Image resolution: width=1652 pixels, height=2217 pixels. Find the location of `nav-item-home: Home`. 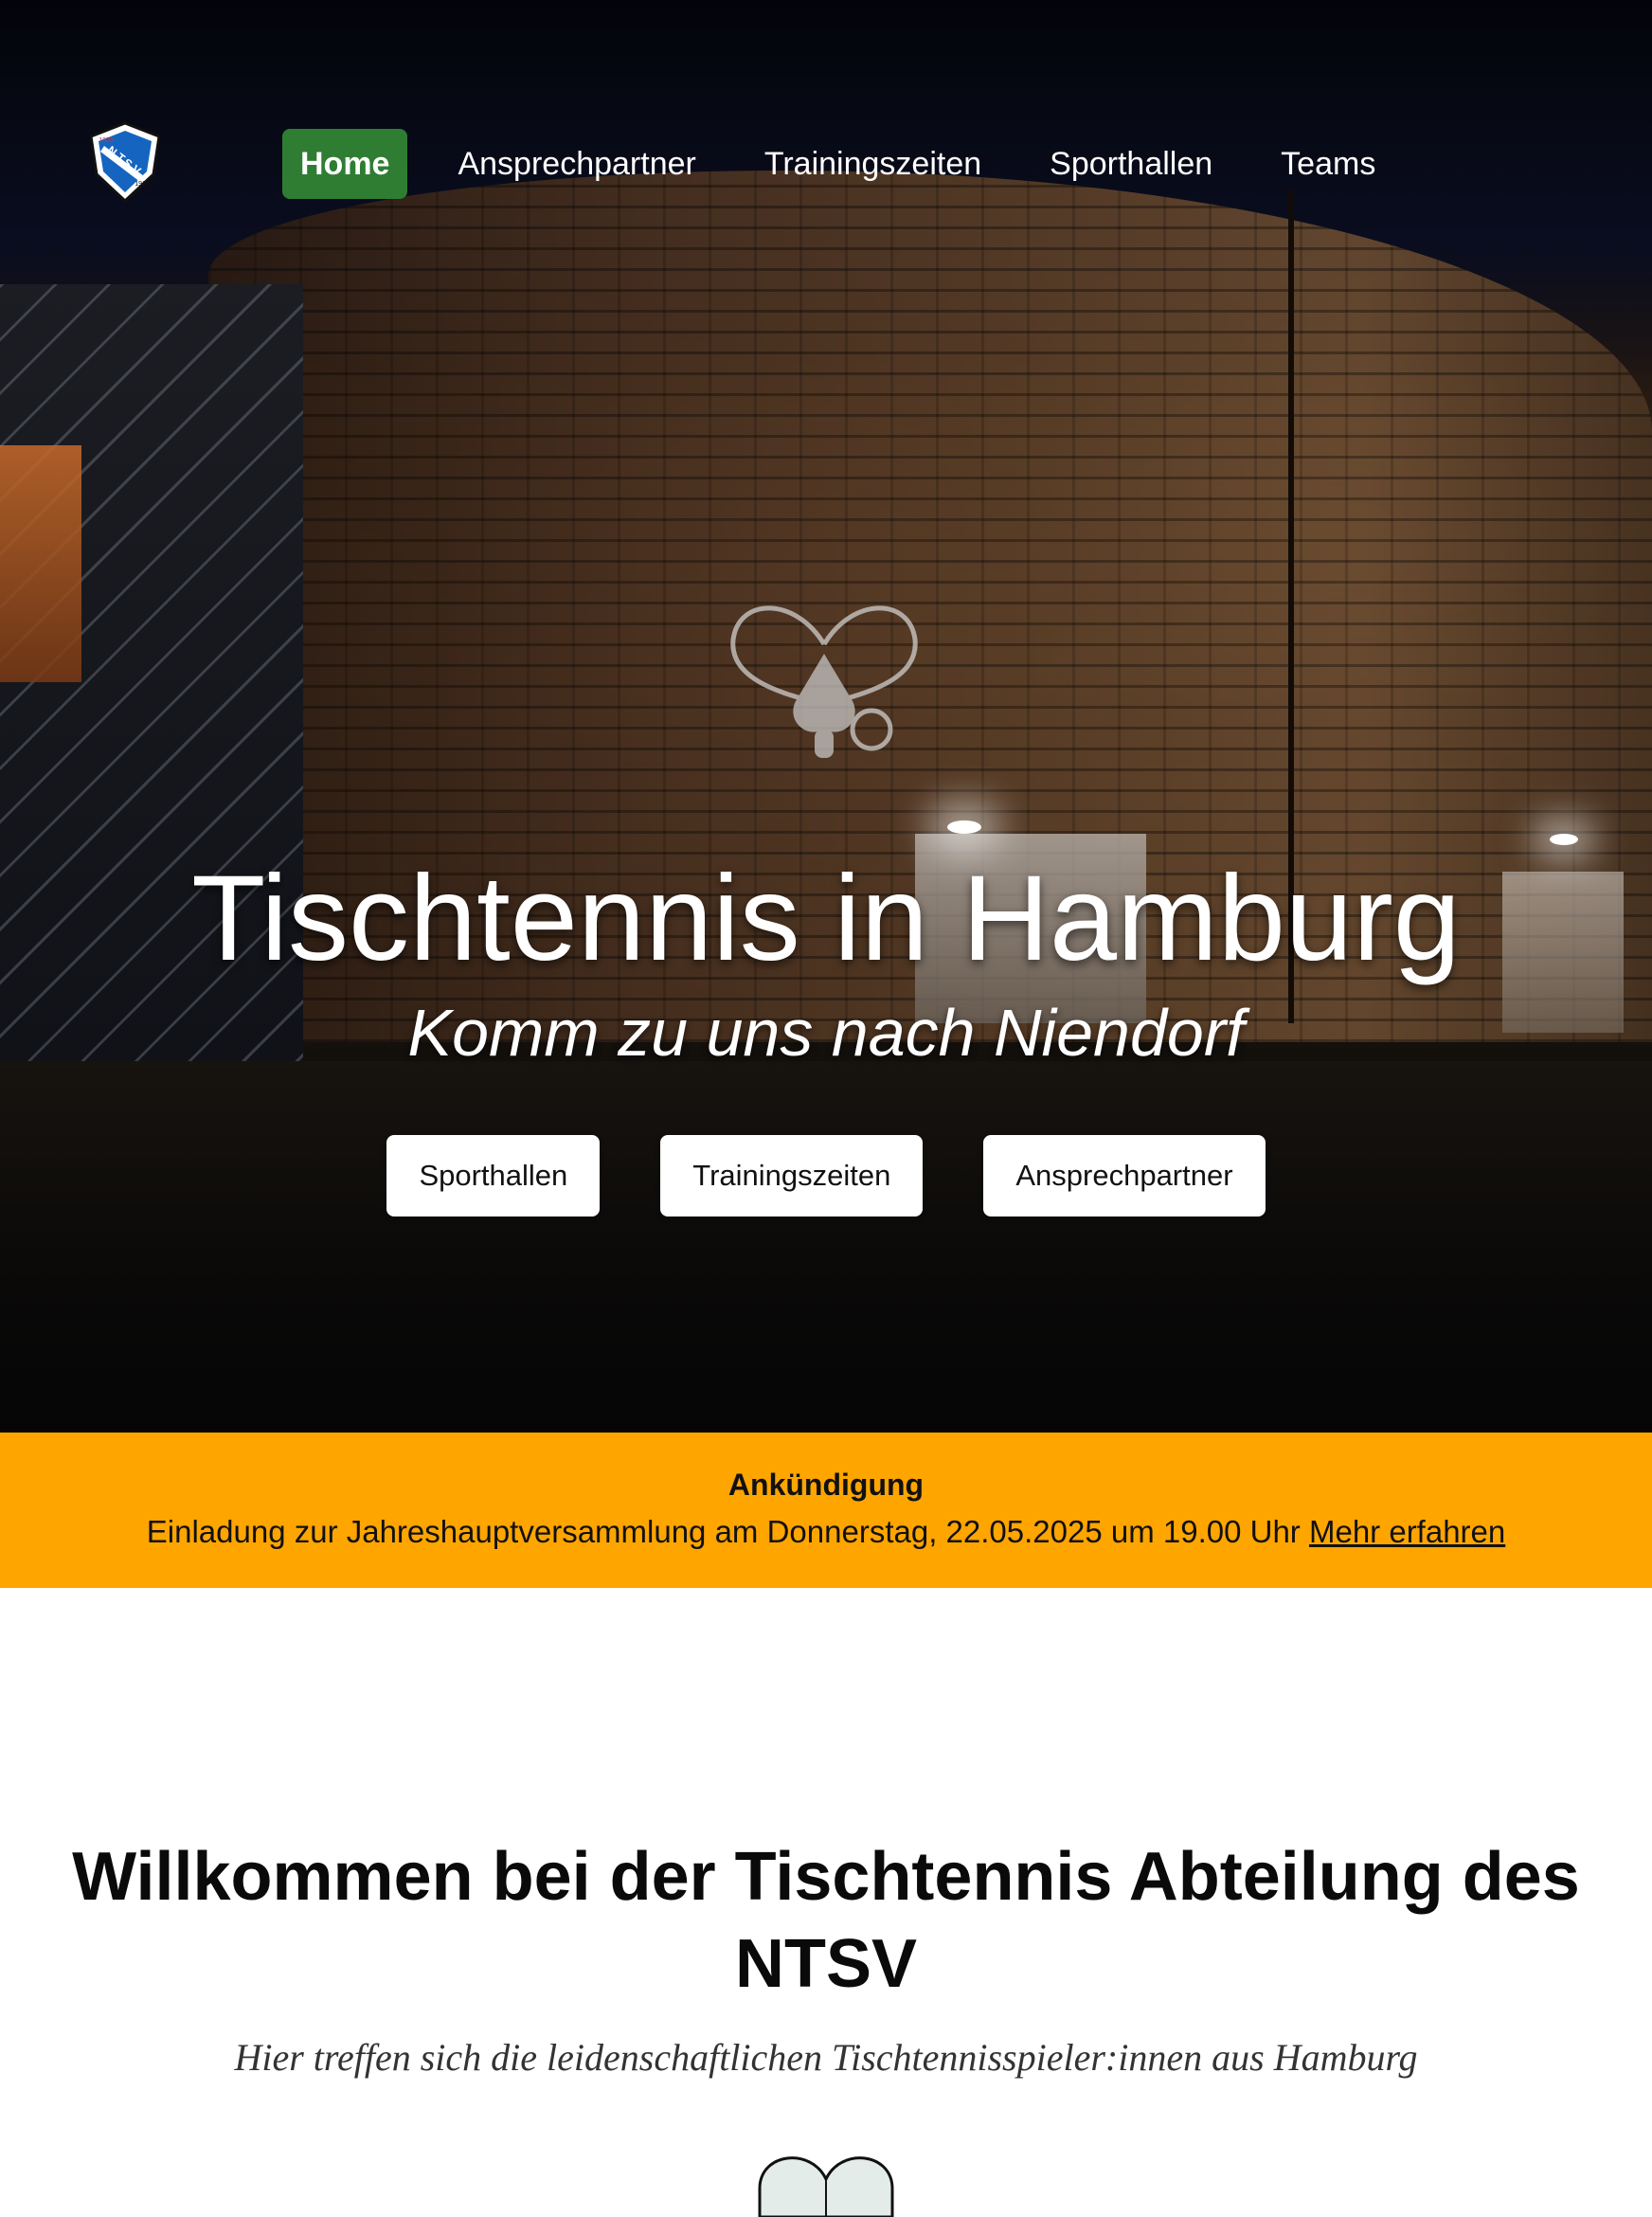

nav-item-home: Home is located at coordinates (345, 164).